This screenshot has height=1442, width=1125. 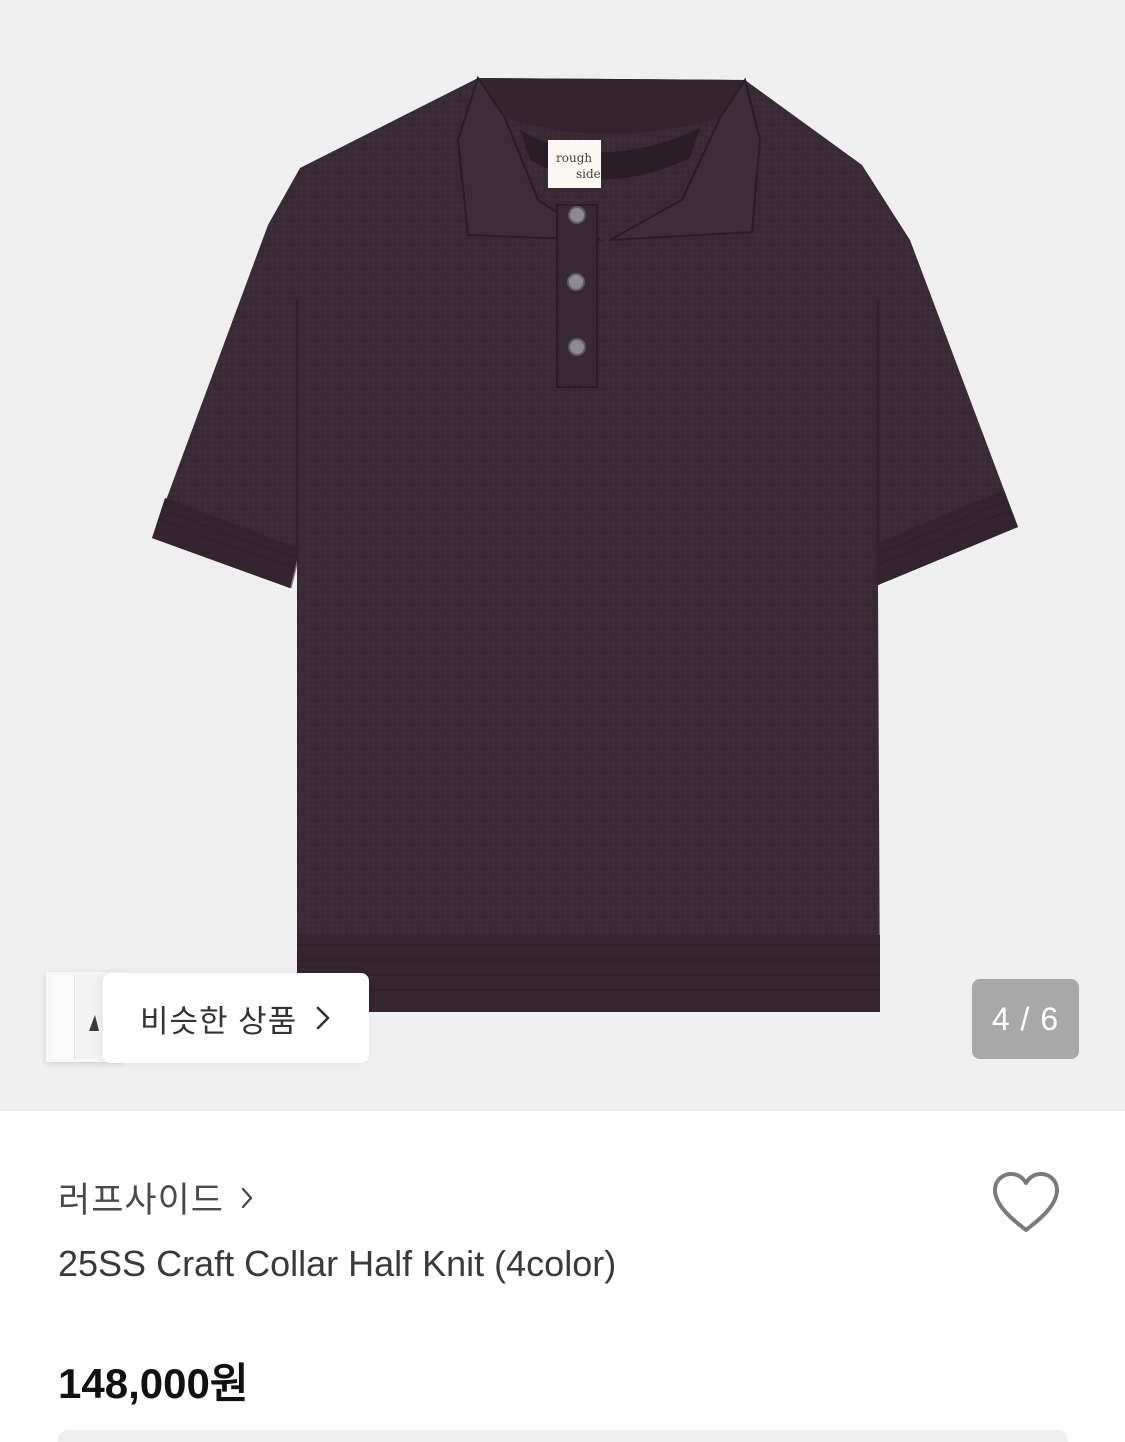 What do you see at coordinates (1026, 1203) in the screenshot?
I see `heart-outline-icon` at bounding box center [1026, 1203].